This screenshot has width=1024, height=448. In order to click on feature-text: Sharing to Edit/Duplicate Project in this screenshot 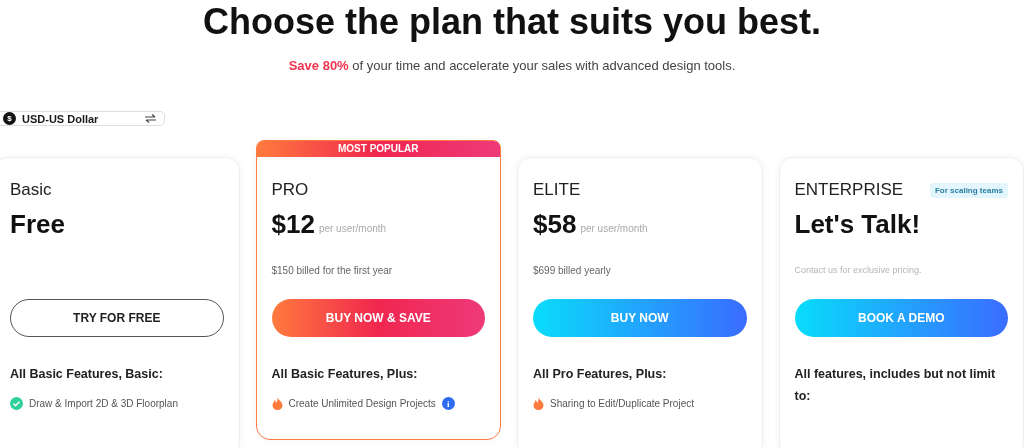, I will do `click(622, 403)`.